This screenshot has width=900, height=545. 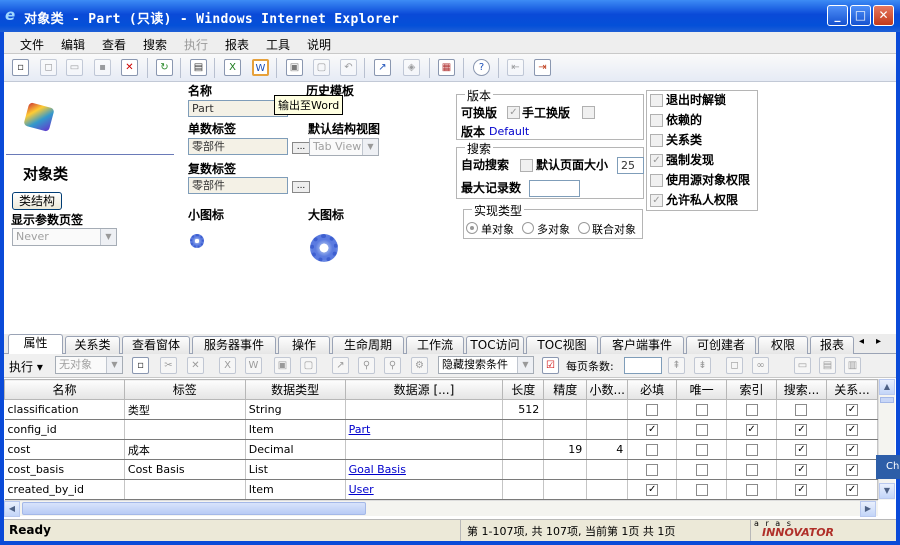 I want to click on col-header-required: 必填, so click(x=652, y=389).